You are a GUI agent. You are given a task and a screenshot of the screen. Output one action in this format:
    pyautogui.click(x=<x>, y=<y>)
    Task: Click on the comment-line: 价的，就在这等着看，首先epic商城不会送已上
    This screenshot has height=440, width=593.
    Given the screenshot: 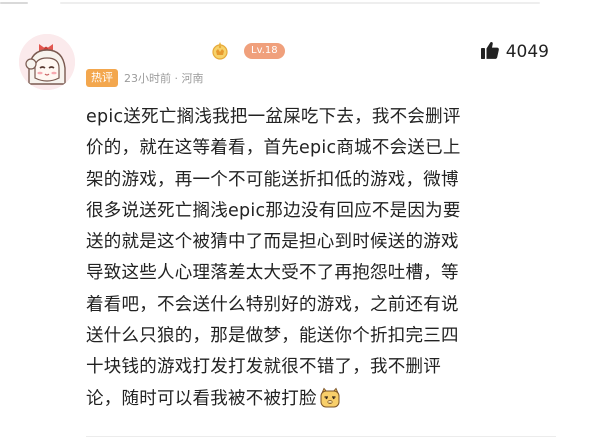 What is the action you would take?
    pyautogui.click(x=273, y=148)
    